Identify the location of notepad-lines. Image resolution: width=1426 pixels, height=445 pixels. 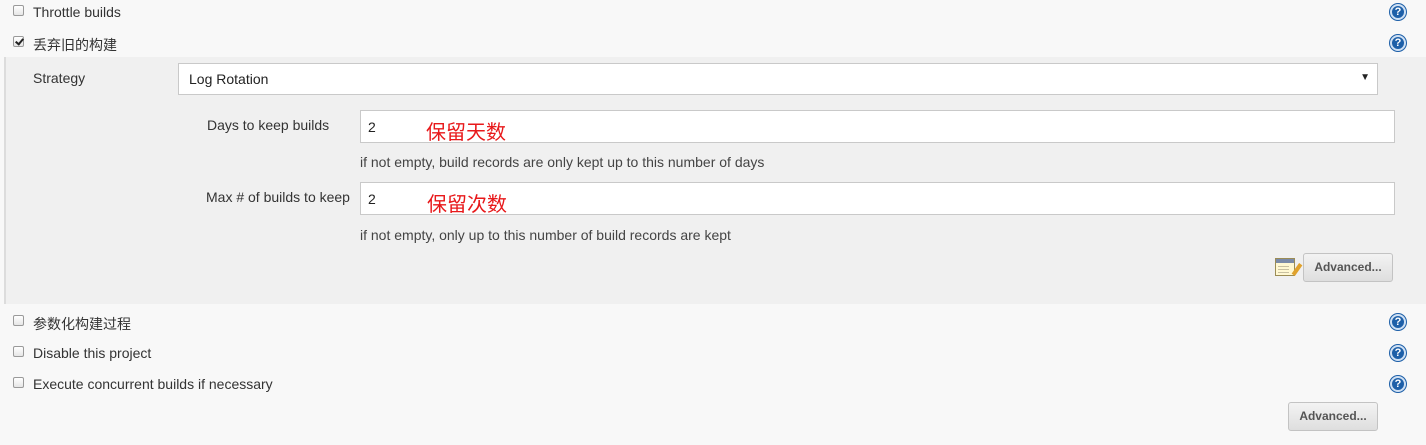
(1283, 270).